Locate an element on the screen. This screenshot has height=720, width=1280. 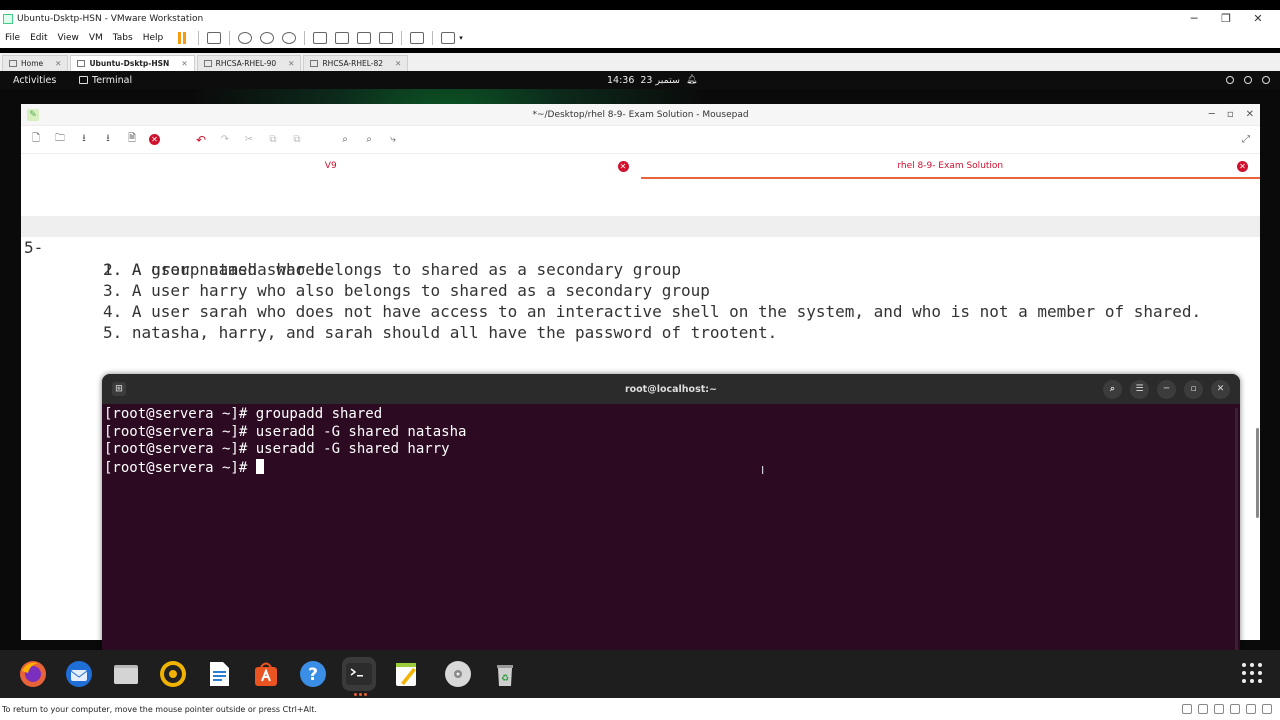
menu-tabs: Tabs is located at coordinates (123, 38).